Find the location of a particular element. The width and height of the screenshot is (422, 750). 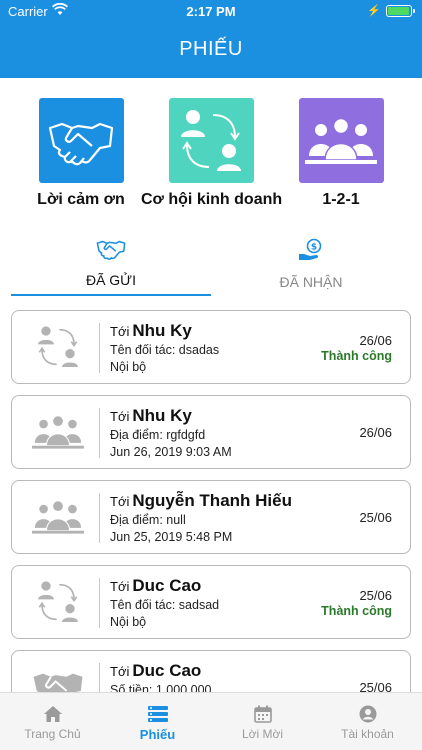

nav-account: Tài khoản is located at coordinates (367, 721).